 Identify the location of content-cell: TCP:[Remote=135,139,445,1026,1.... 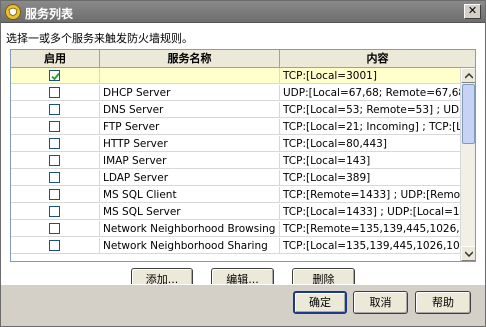
(371, 229).